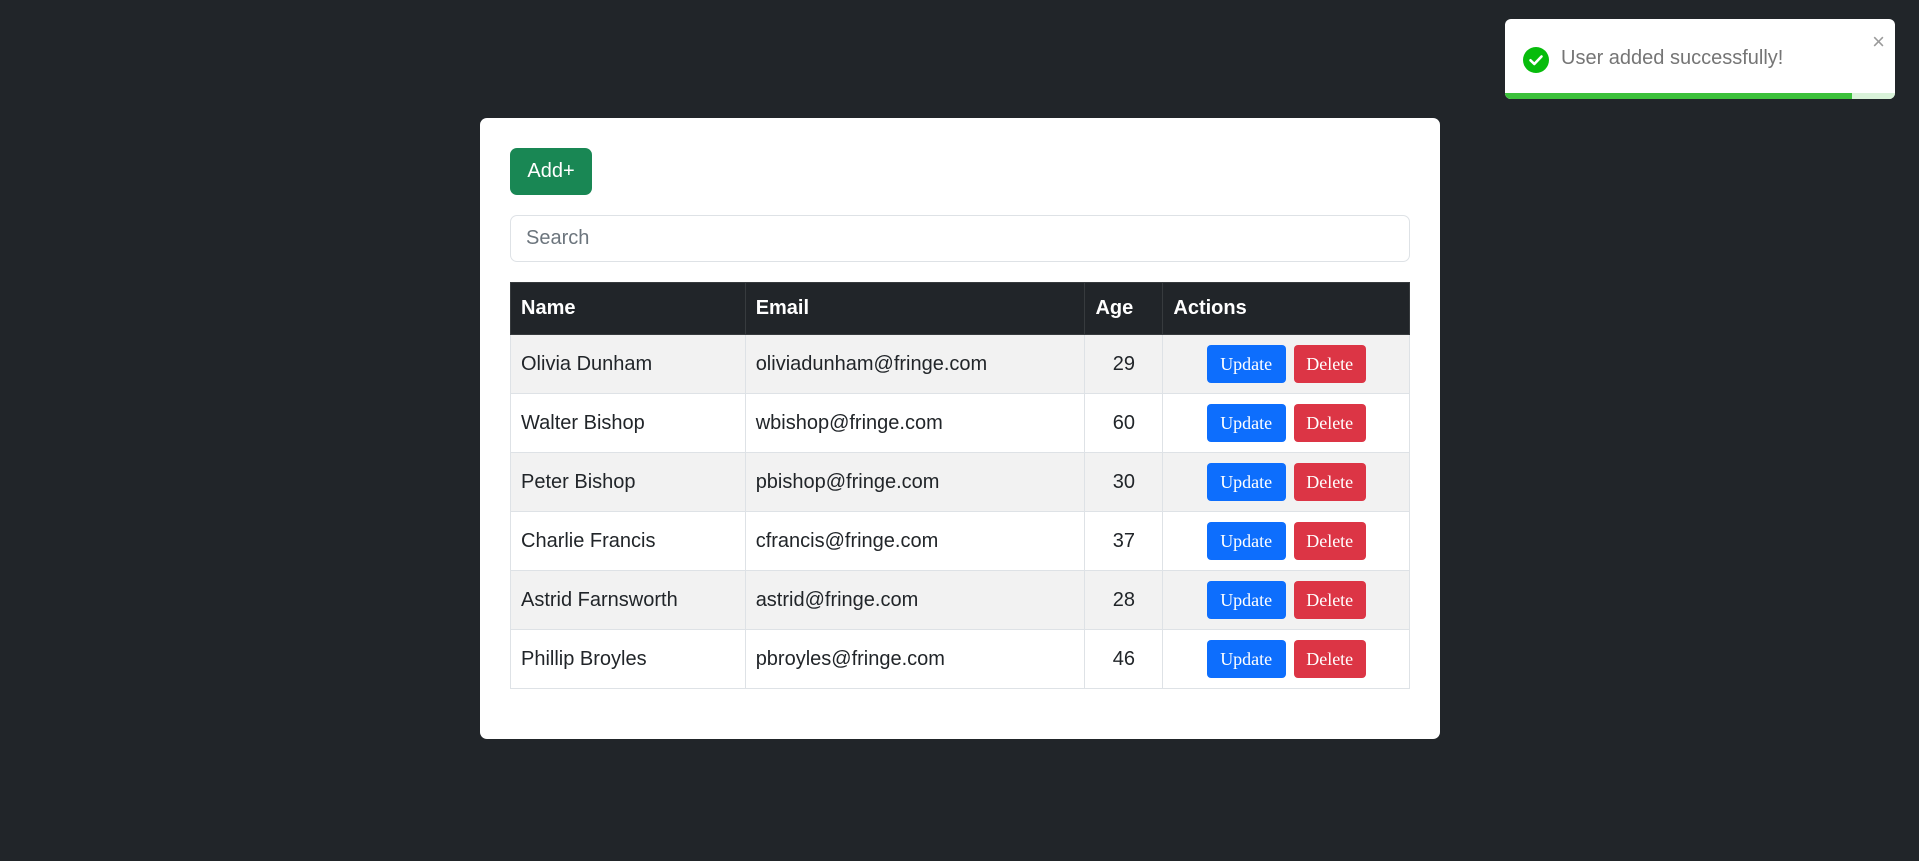 This screenshot has height=861, width=1919. Describe the element at coordinates (628, 541) in the screenshot. I see `cell-name: Charlie Francis` at that location.